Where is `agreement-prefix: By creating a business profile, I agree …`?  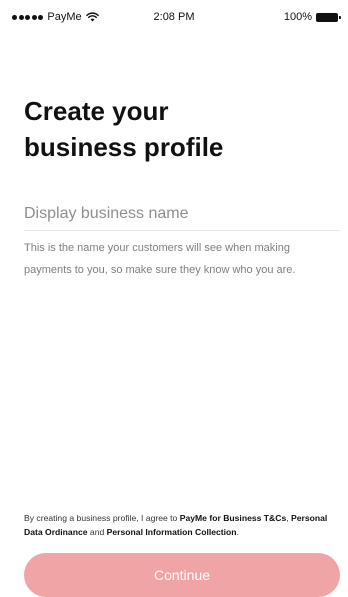
agreement-prefix: By creating a business profile, I agree … is located at coordinates (102, 518).